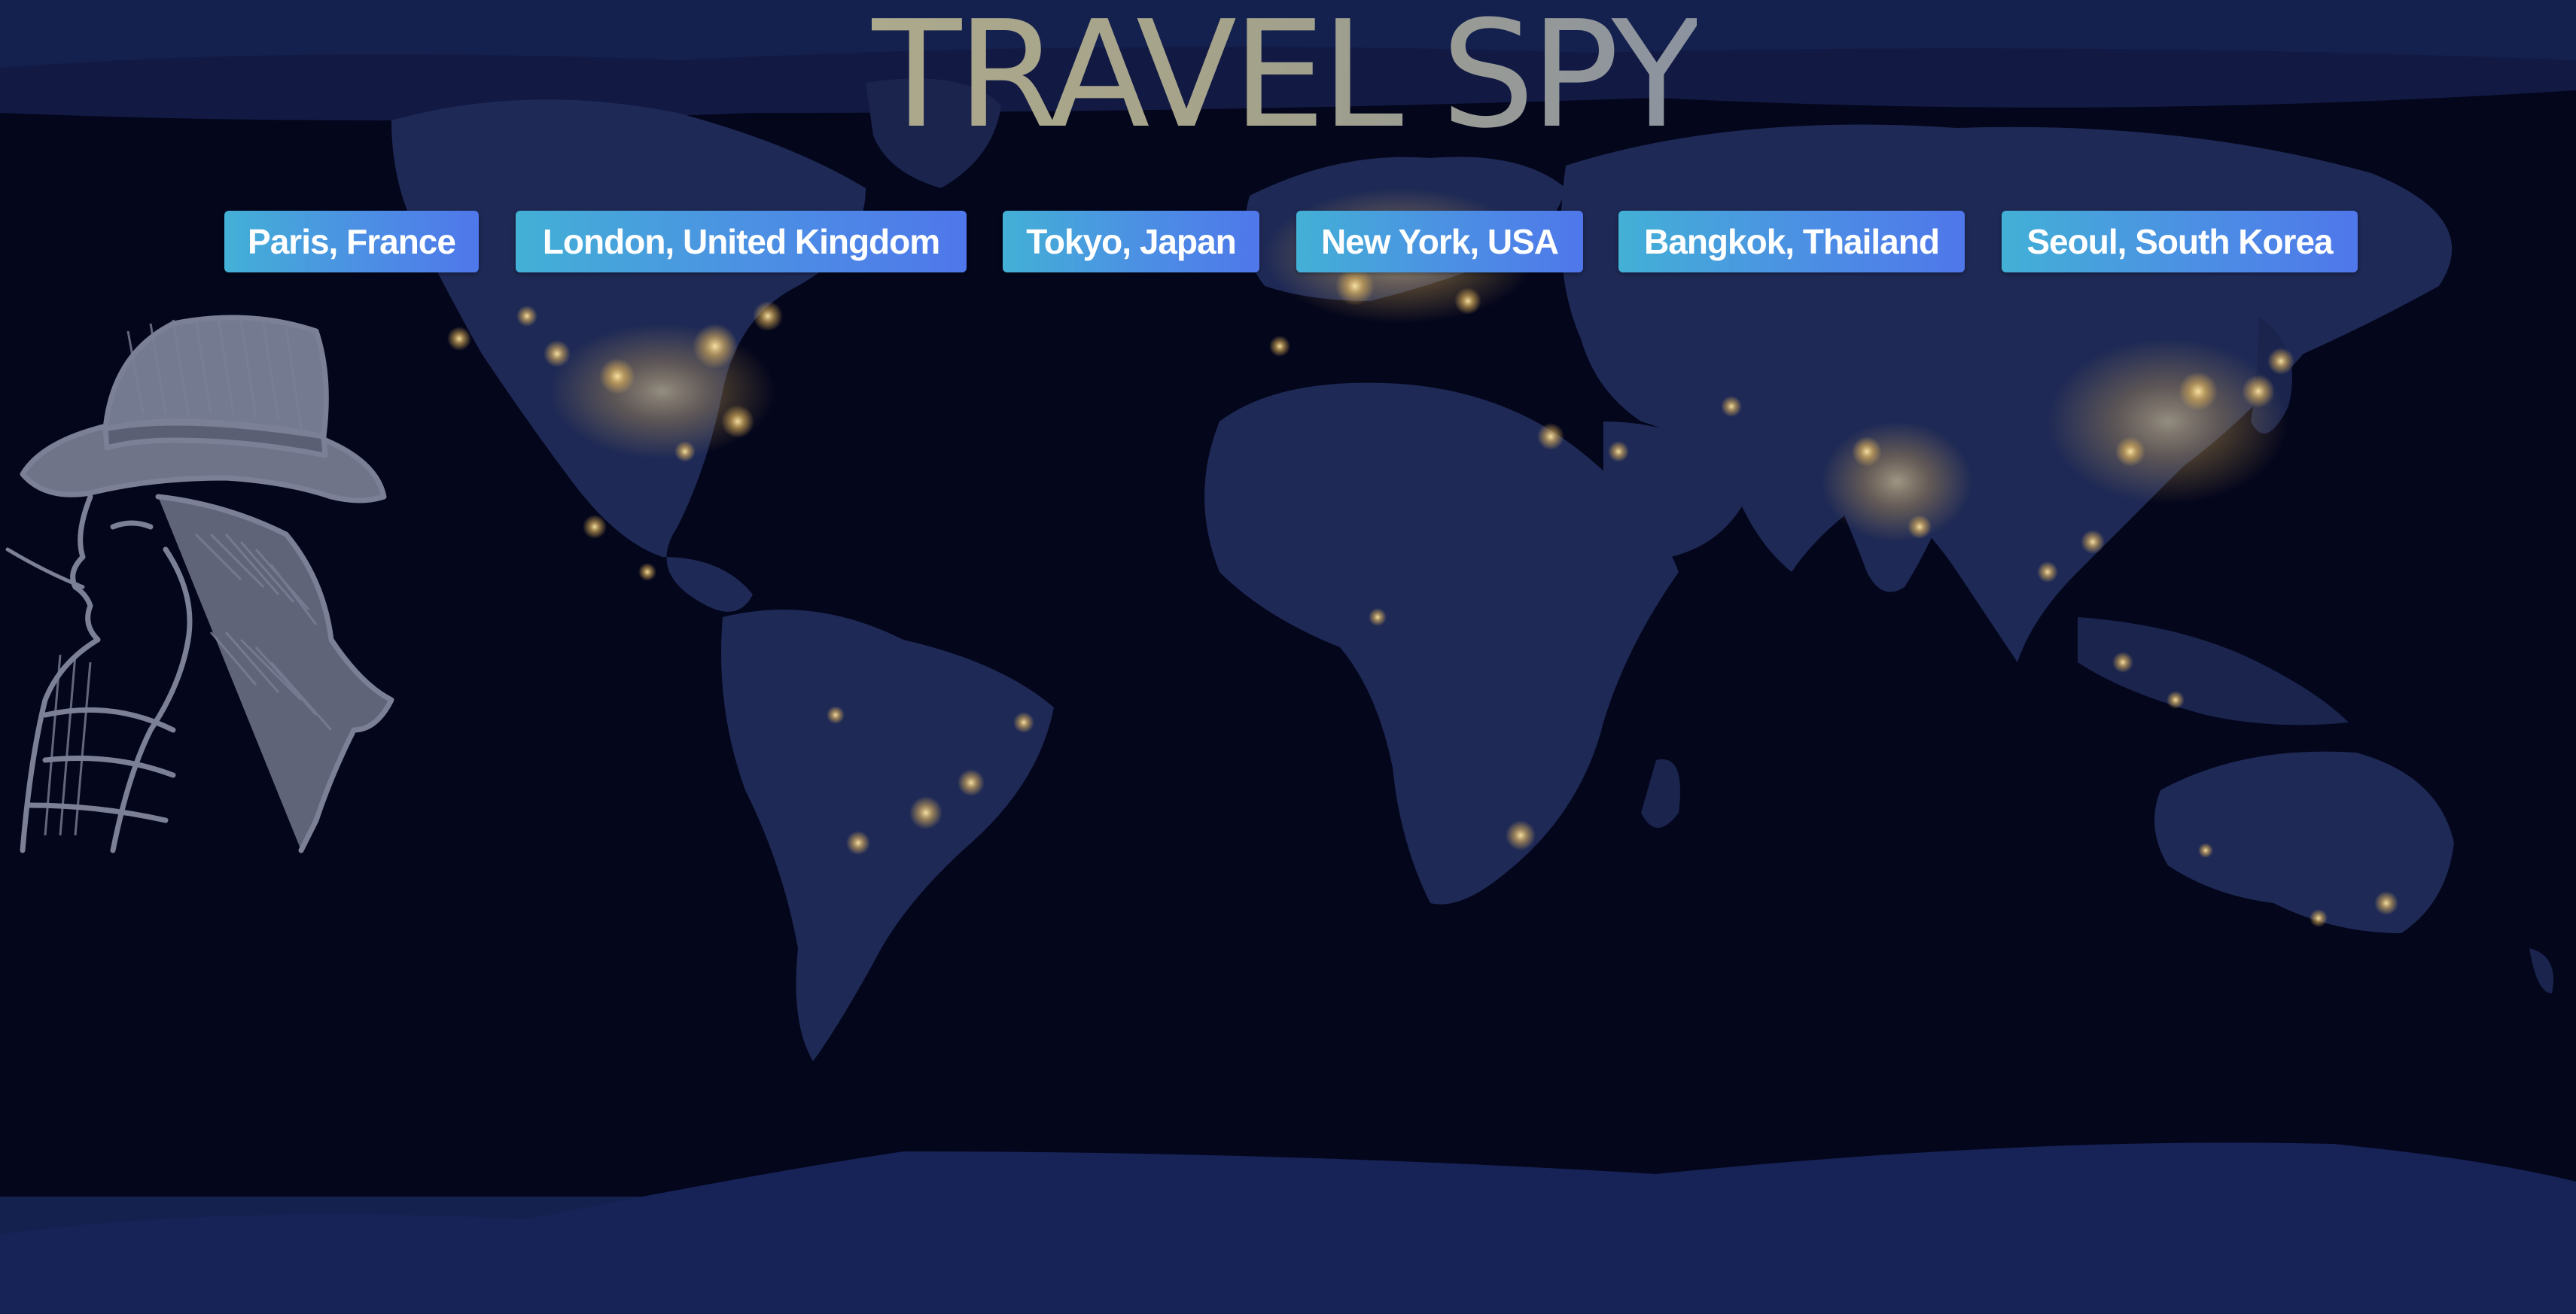  I want to click on page-title: TRAVEL SPY, so click(1288, 75).